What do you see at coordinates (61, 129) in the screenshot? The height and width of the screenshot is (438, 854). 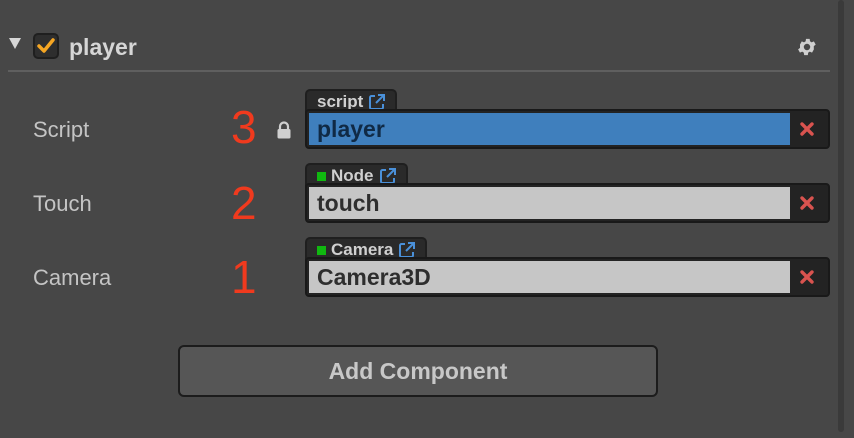 I see `prop-label-script: Script` at bounding box center [61, 129].